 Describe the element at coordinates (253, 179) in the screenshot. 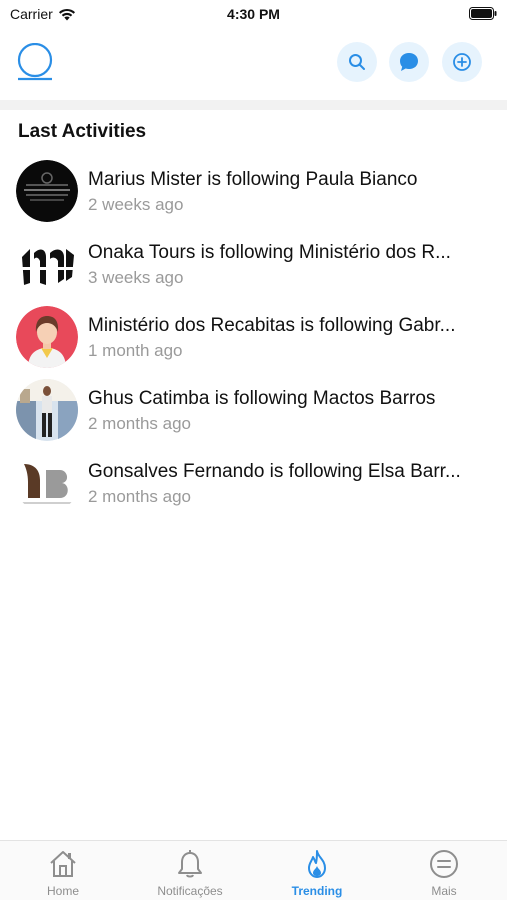

I see `activity-text: Marius Mister is following Paula Bianco` at that location.